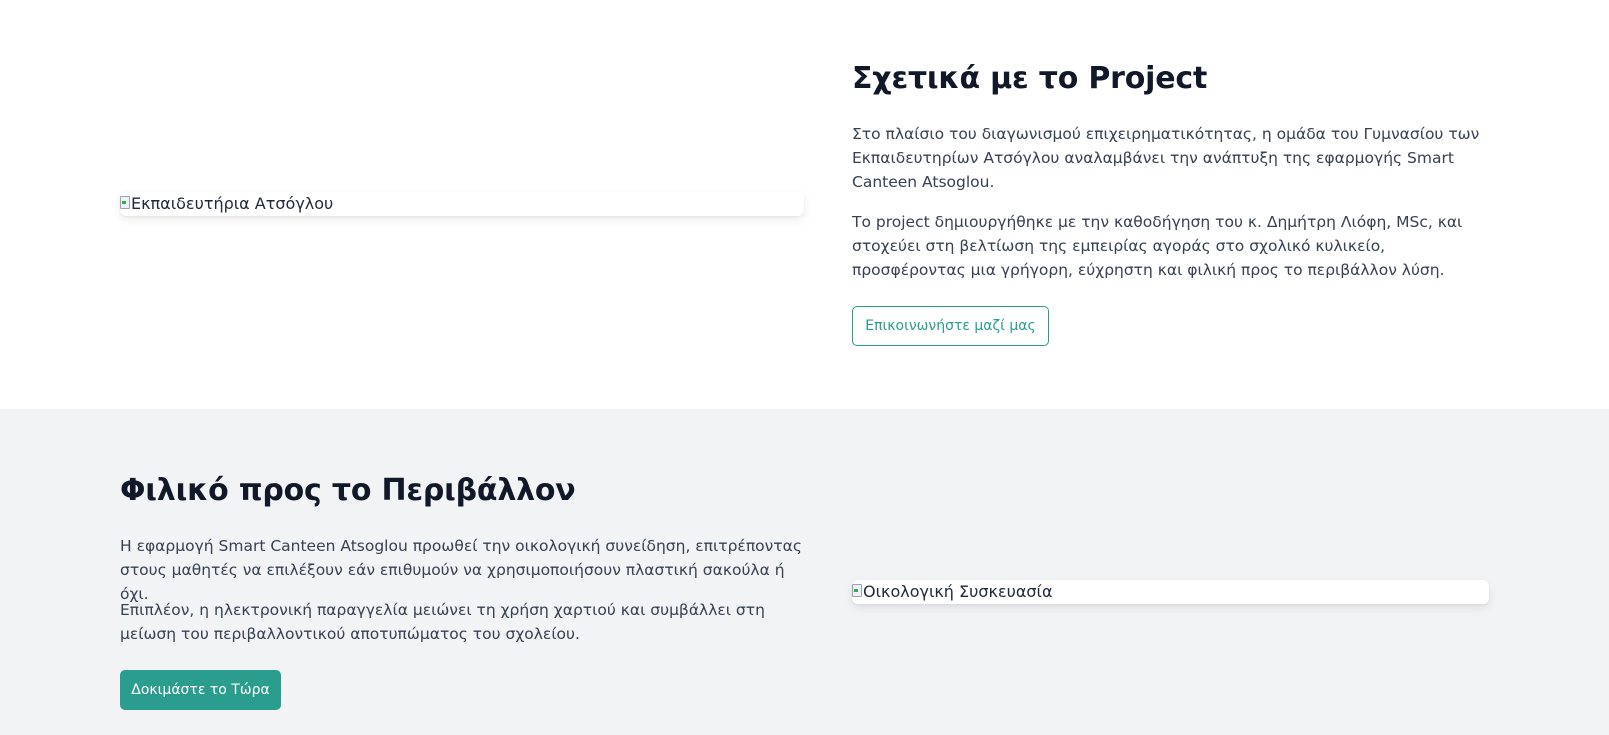 This screenshot has width=1609, height=735. I want to click on school-image: Εκπαιδευτήρια Ατσόγλου, so click(462, 204).